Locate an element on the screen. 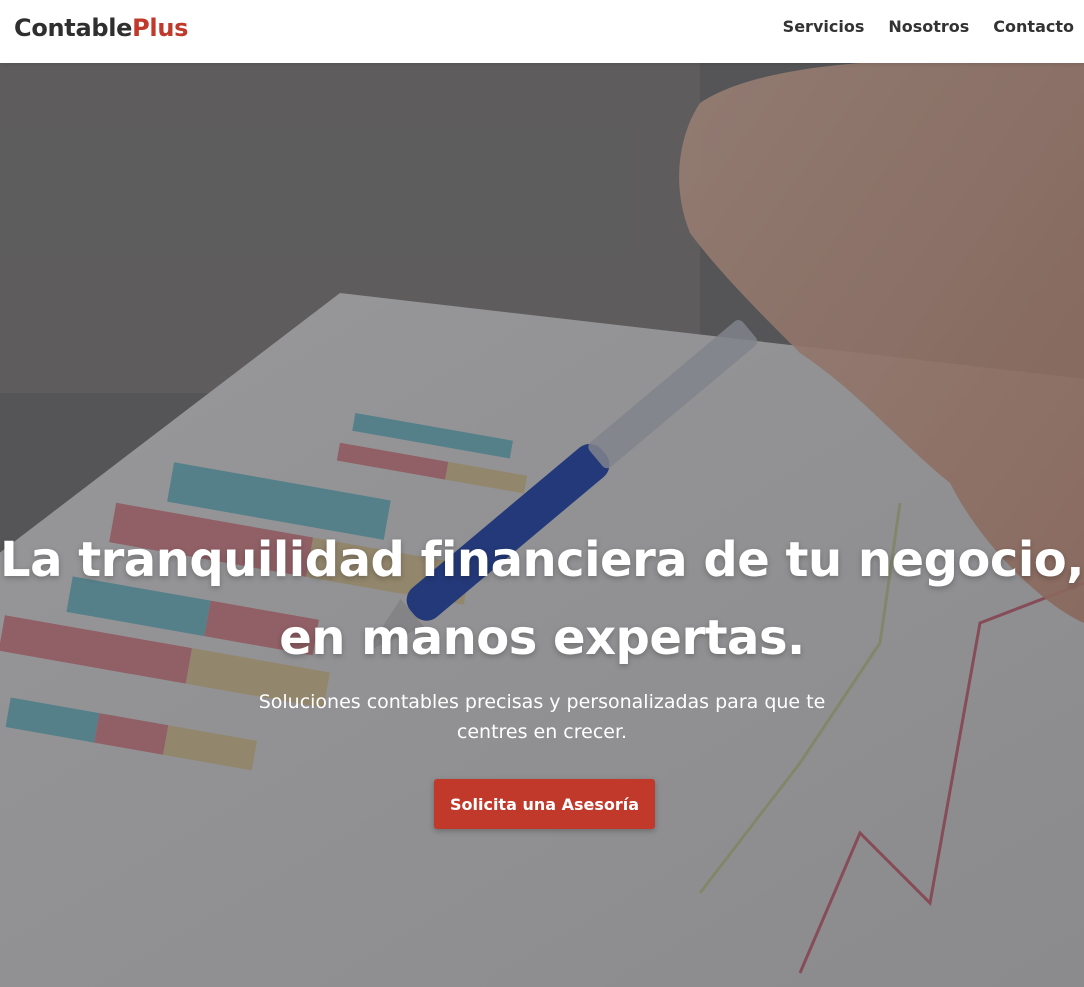  hero-title-line2: en manos expertas. is located at coordinates (542, 638).